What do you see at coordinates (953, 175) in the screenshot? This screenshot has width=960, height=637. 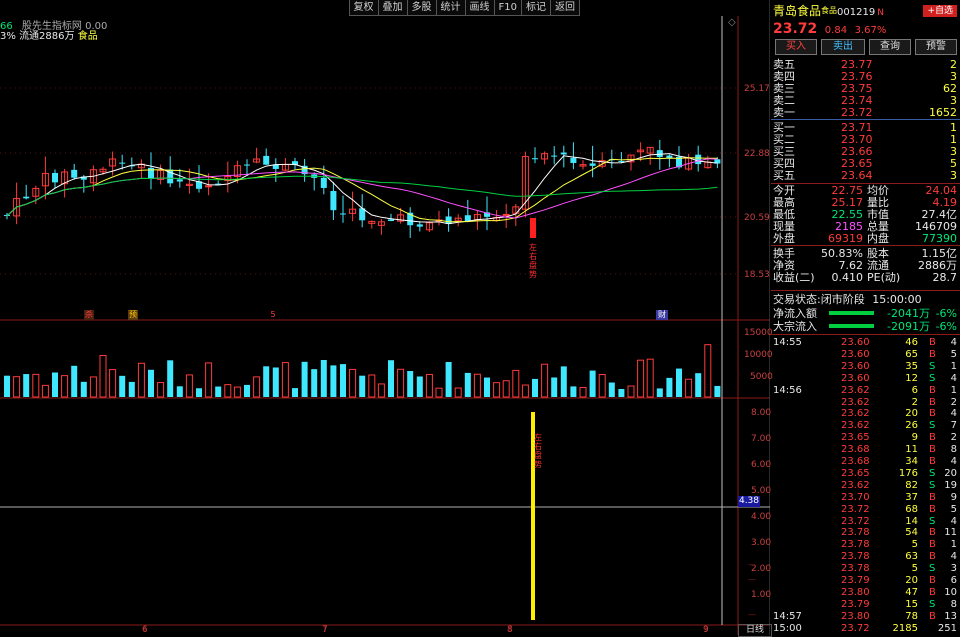 I see `bid-volume: 3` at bounding box center [953, 175].